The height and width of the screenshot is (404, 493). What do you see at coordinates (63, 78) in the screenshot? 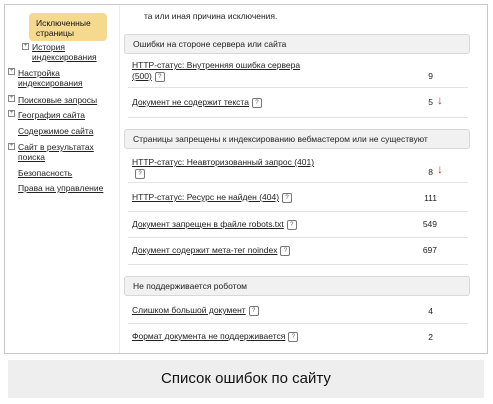
I see `sidebar-item-indexing-settings: Настройка индексирования` at bounding box center [63, 78].